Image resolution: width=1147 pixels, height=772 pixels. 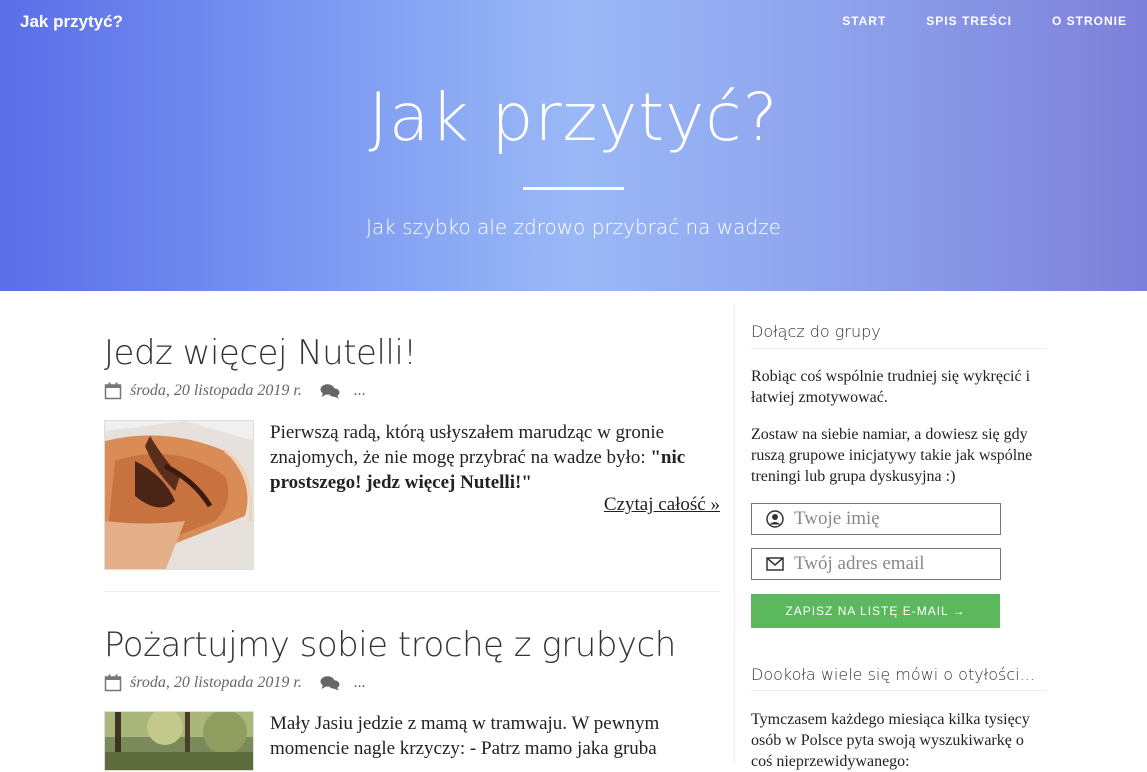 I want to click on email-field, so click(x=876, y=564).